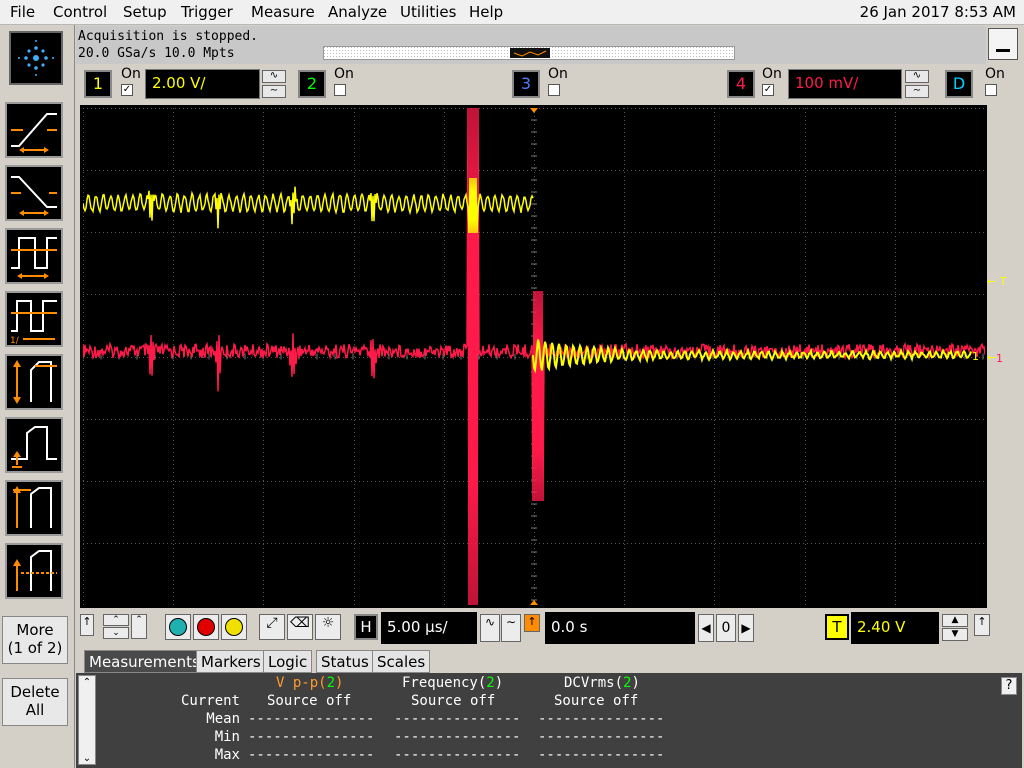 The height and width of the screenshot is (768, 1024). I want to click on row-label-current: Current, so click(210, 701).